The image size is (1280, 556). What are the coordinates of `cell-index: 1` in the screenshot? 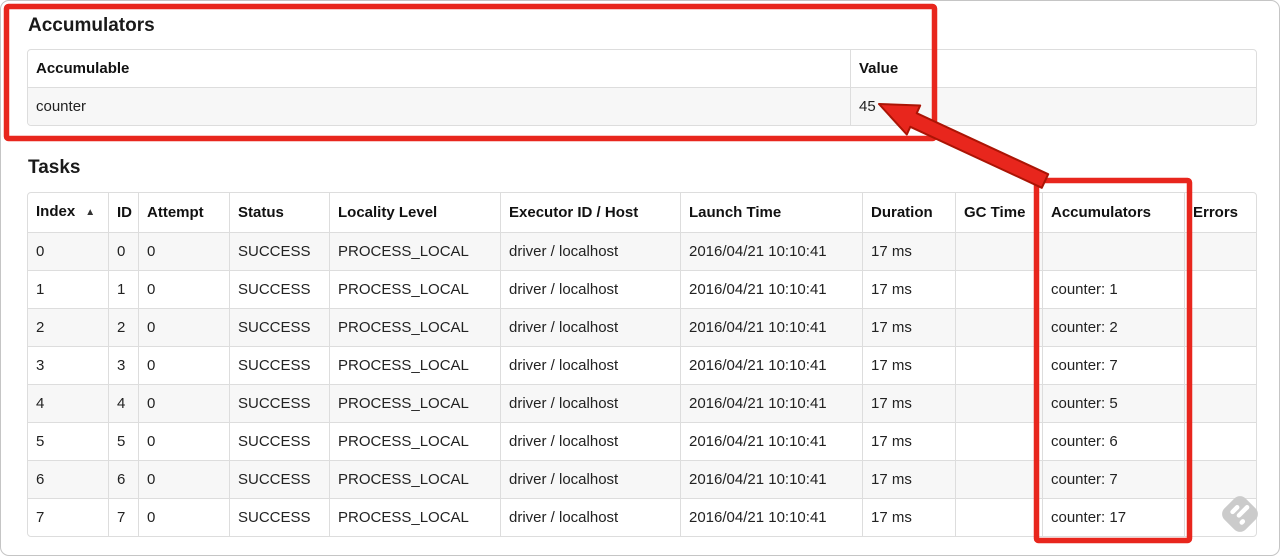 It's located at (68, 289).